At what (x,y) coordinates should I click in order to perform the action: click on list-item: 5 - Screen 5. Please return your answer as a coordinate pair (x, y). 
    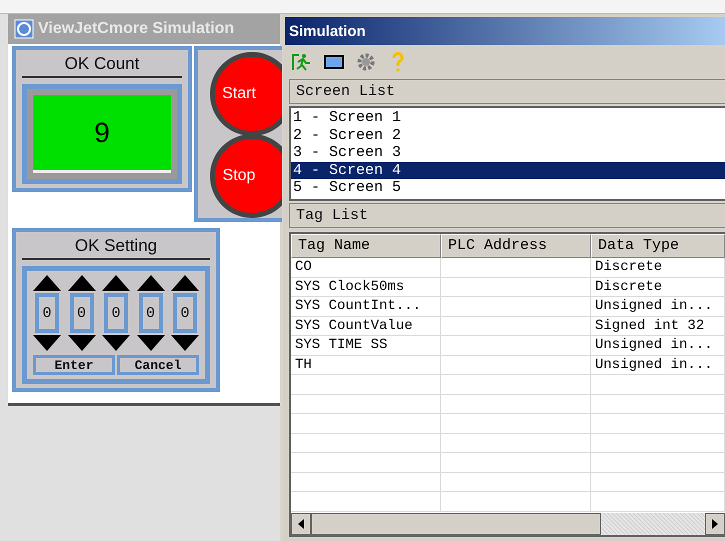
    Looking at the image, I should click on (508, 187).